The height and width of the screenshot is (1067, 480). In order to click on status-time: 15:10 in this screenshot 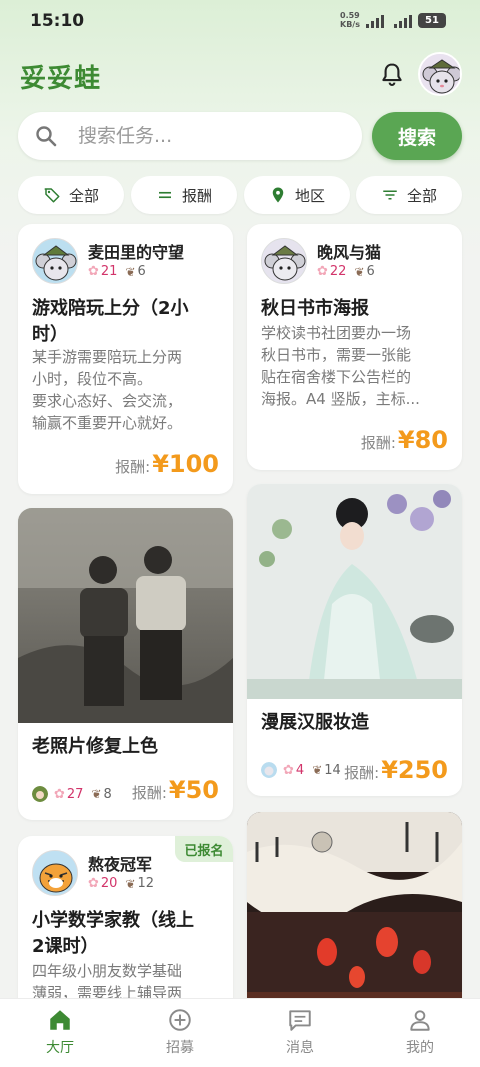, I will do `click(57, 21)`.